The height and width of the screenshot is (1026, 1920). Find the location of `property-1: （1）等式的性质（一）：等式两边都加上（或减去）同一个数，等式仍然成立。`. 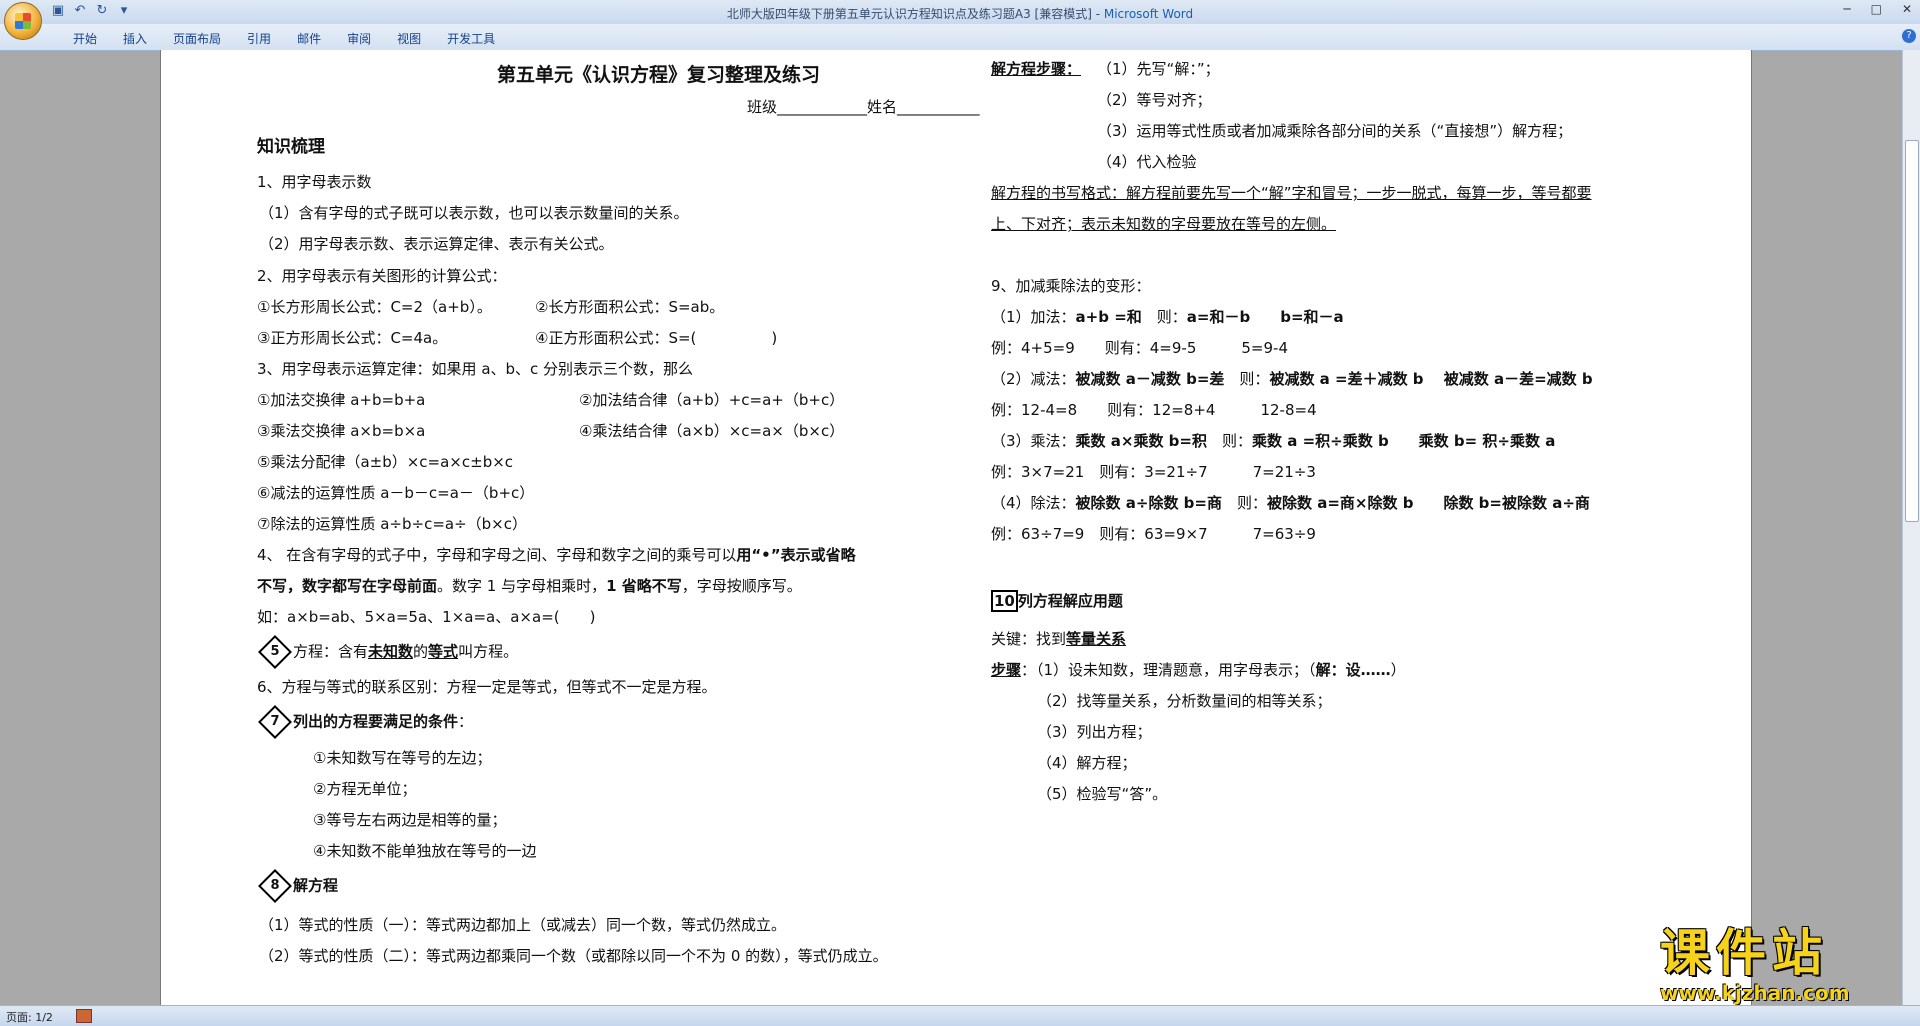

property-1: （1）等式的性质（一）：等式两边都加上（或减去）同一个数，等式仍然成立。 is located at coordinates (523, 925).